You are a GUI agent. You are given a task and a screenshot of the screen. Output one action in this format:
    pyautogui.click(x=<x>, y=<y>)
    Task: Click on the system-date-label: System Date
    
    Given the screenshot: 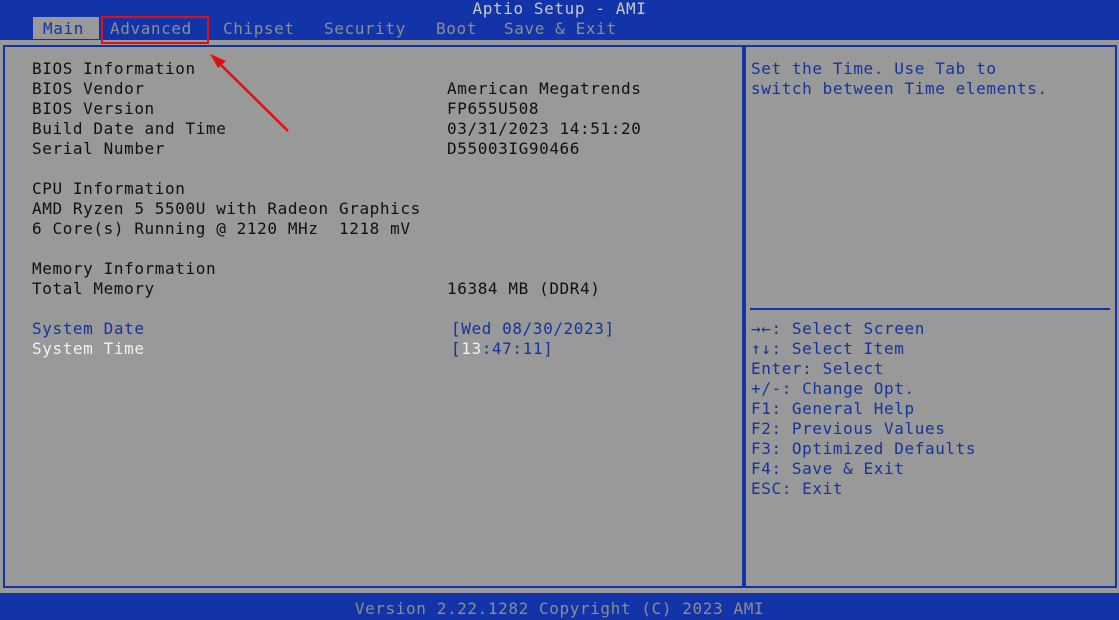 What is the action you would take?
    pyautogui.click(x=88, y=329)
    